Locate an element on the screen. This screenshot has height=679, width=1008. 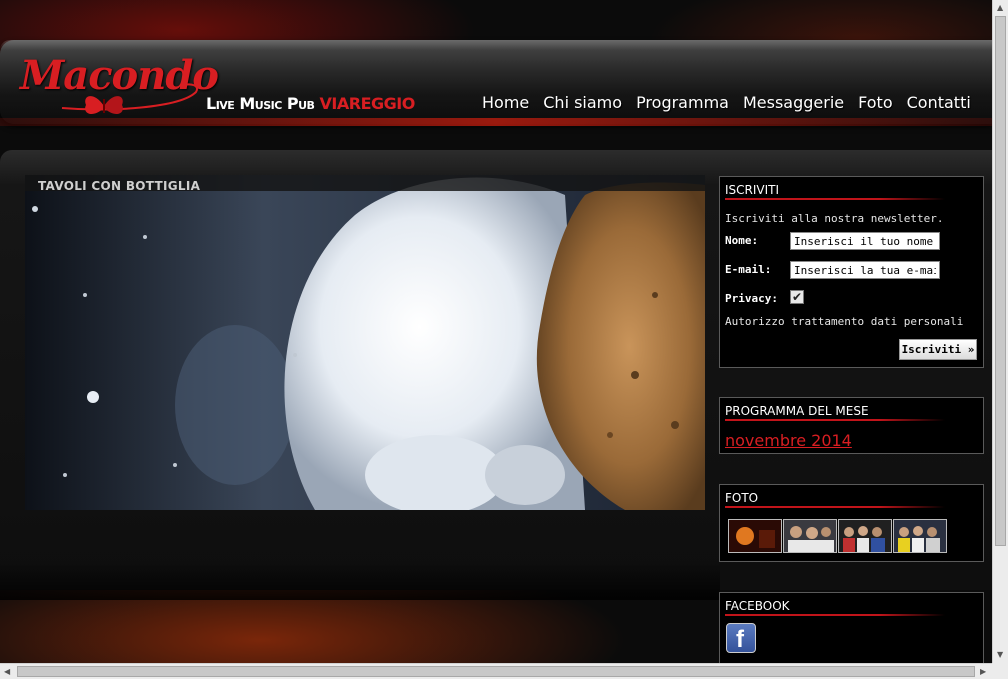
header-red-glow is located at coordinates (496, 122).